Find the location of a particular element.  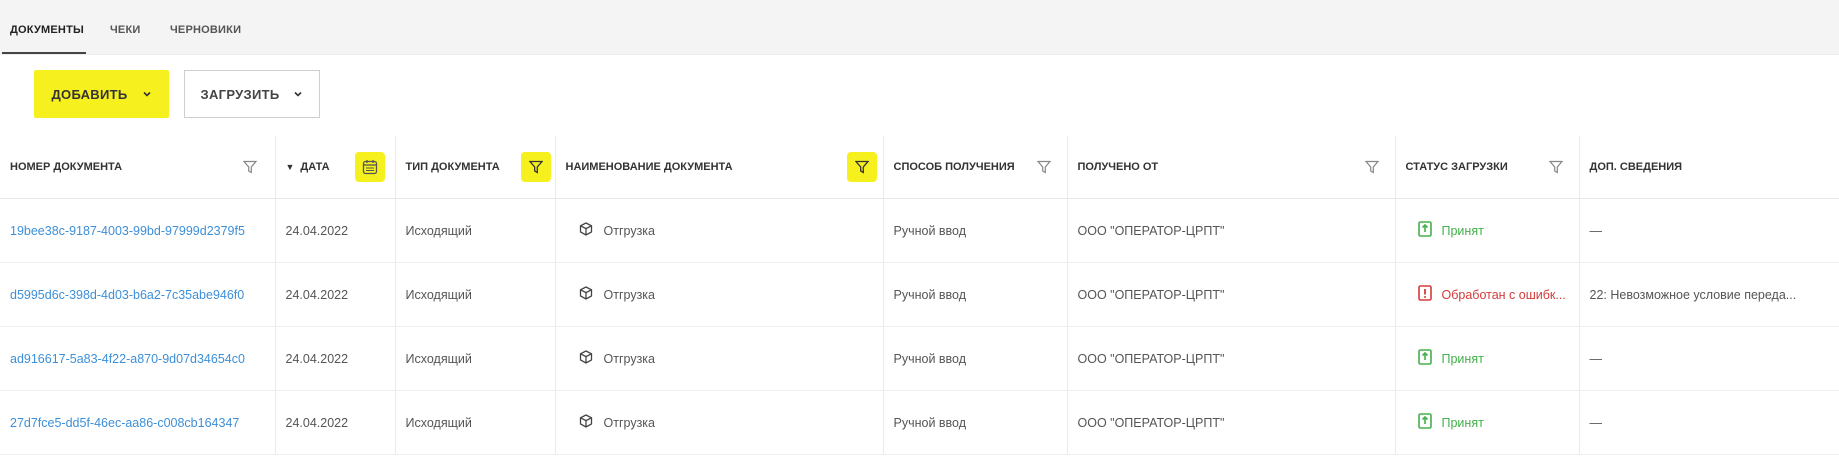

column-header-status: СТАТУС ЗАГРУЗКИ is located at coordinates (1487, 167).